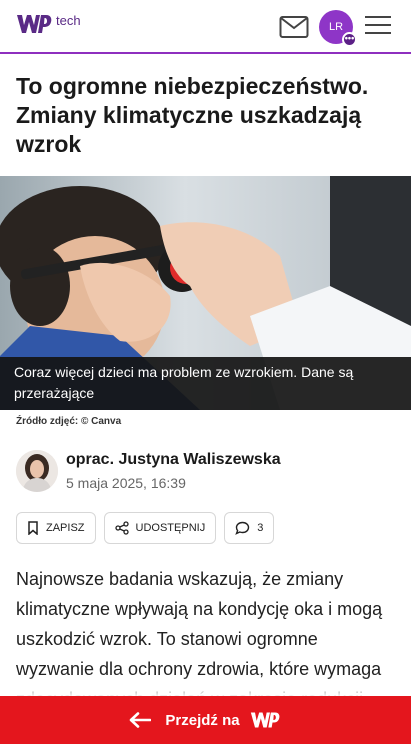 This screenshot has width=411, height=744. I want to click on avatar-initials: LR, so click(336, 27).